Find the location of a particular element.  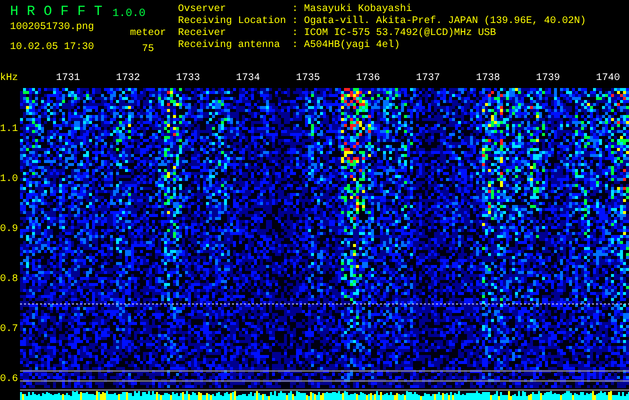

frequency-label: 1.1 is located at coordinates (9, 130).